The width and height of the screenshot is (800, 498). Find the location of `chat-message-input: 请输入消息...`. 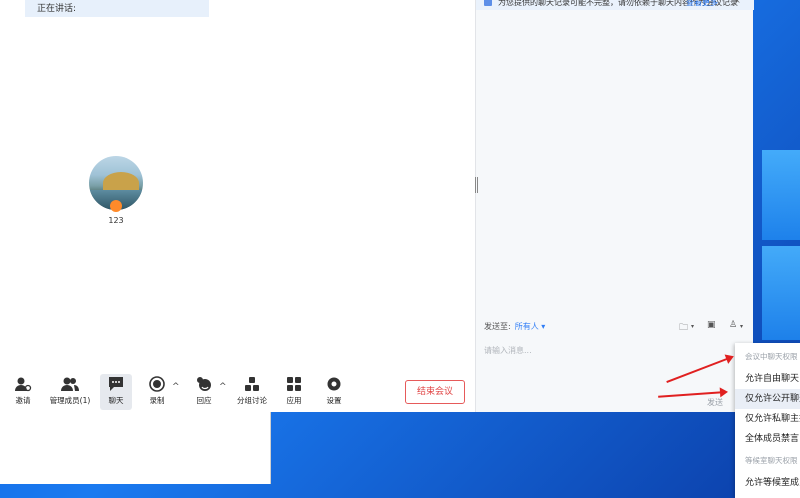

chat-message-input: 请输入消息... is located at coordinates (508, 350).